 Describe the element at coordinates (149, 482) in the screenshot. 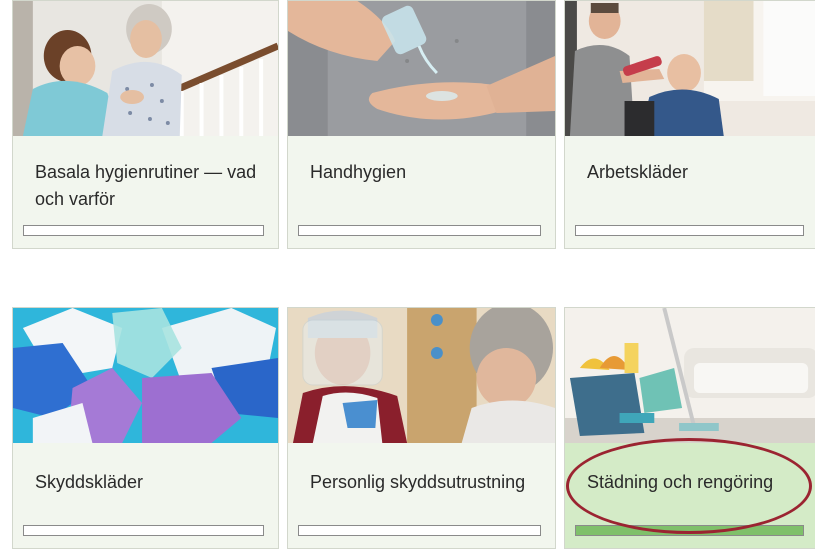

I see `course-title: Skyddskläder` at that location.